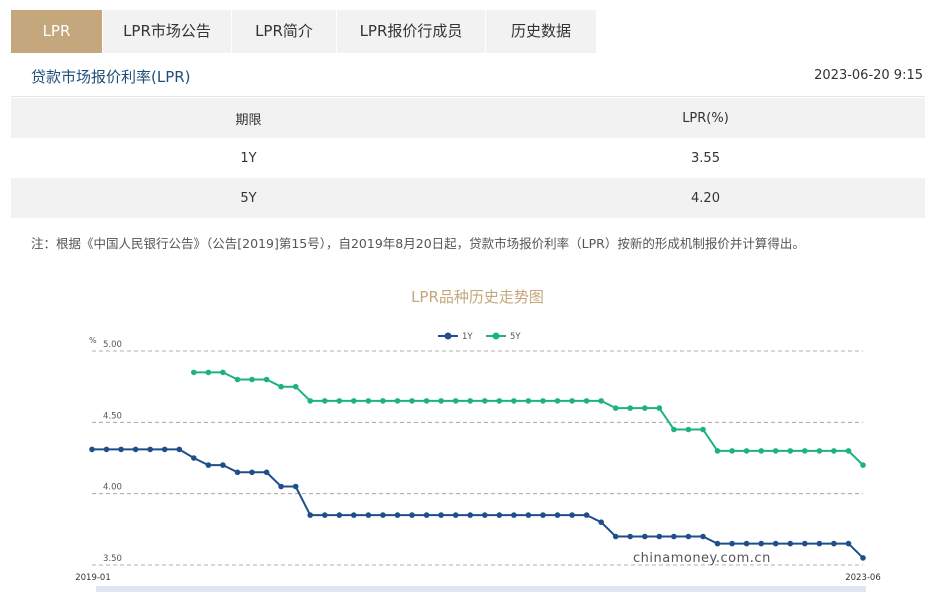  What do you see at coordinates (705, 158) in the screenshot?
I see `rate-cell: 3.55` at bounding box center [705, 158].